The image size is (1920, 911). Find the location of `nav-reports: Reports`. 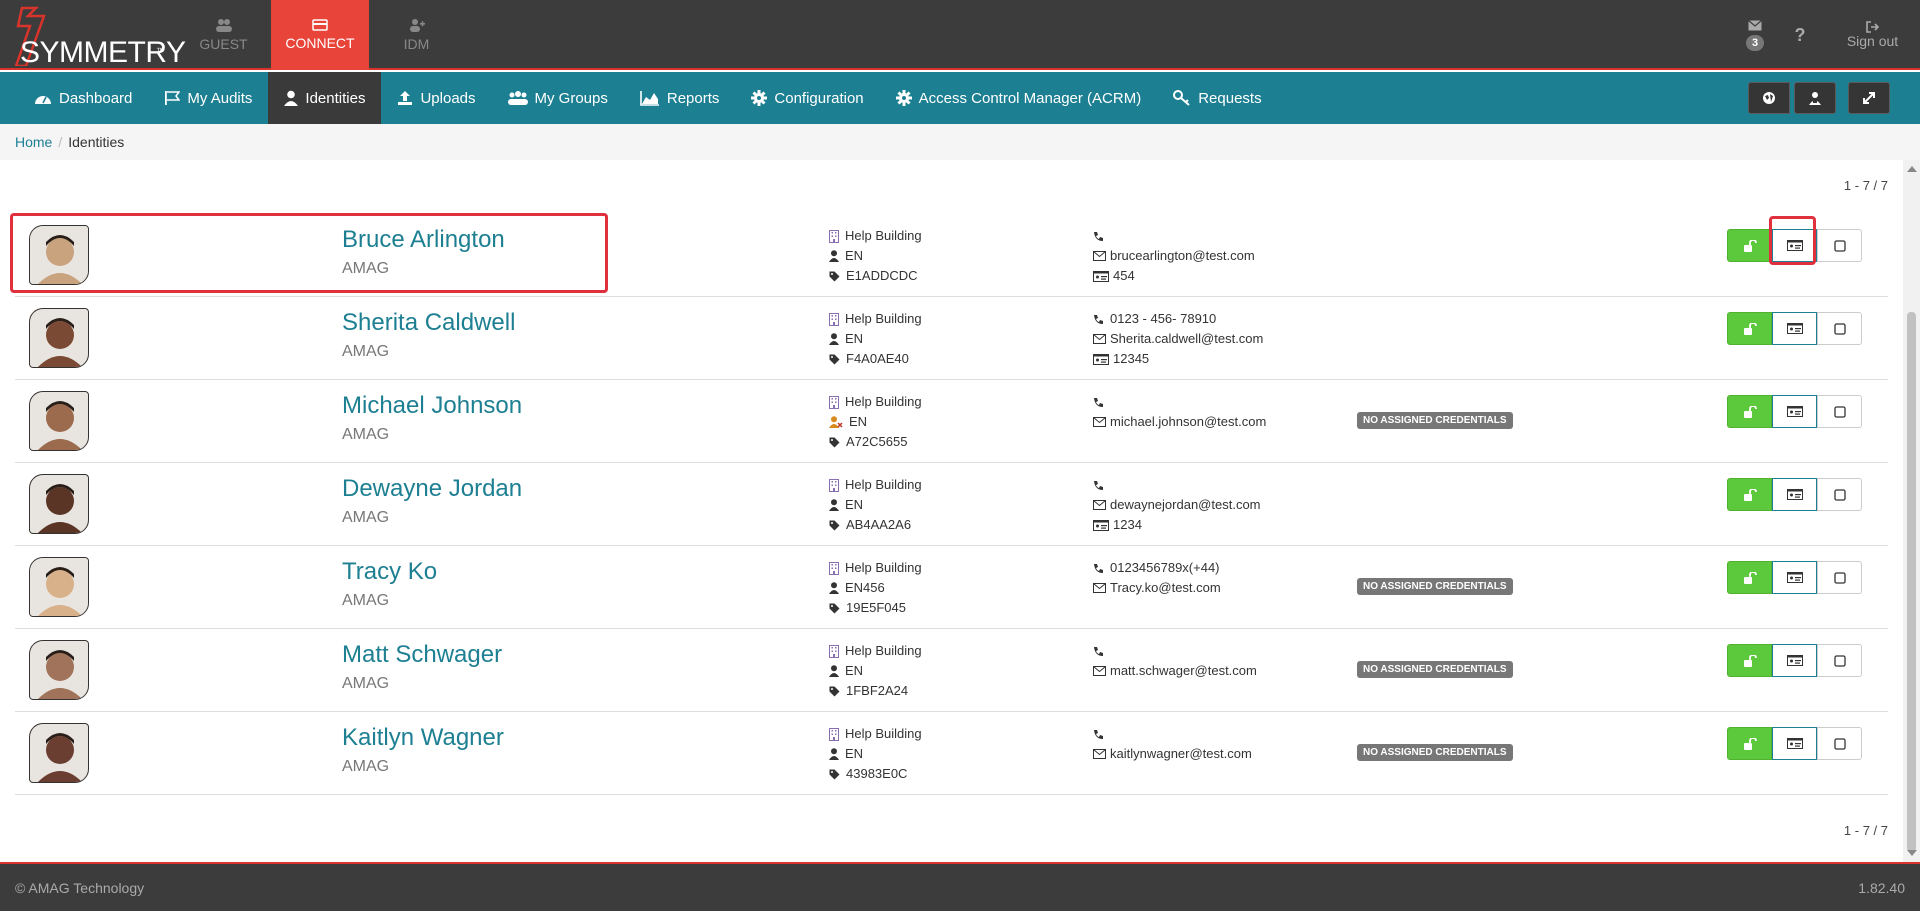

nav-reports: Reports is located at coordinates (680, 98).